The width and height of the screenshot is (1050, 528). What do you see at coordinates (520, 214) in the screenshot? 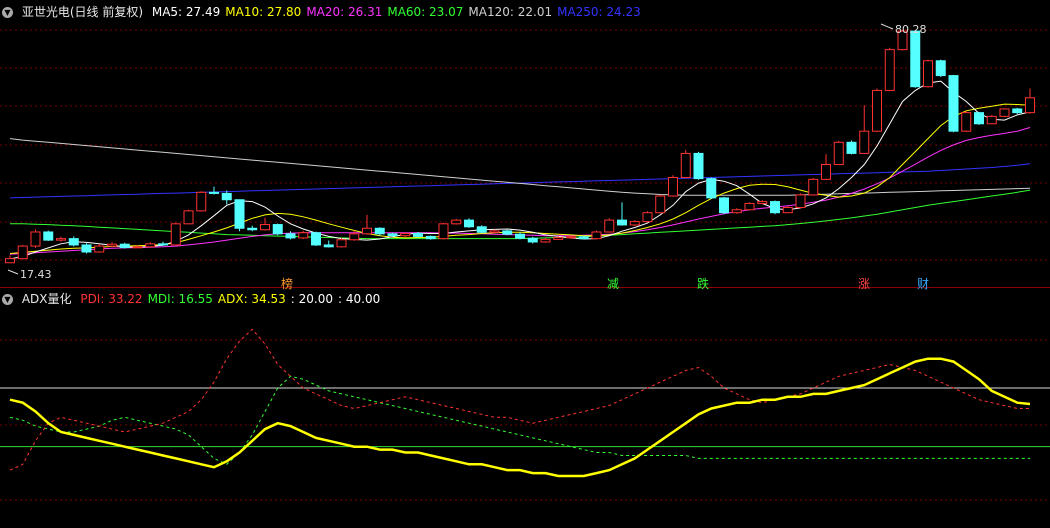
I see `ma60-line` at bounding box center [520, 214].